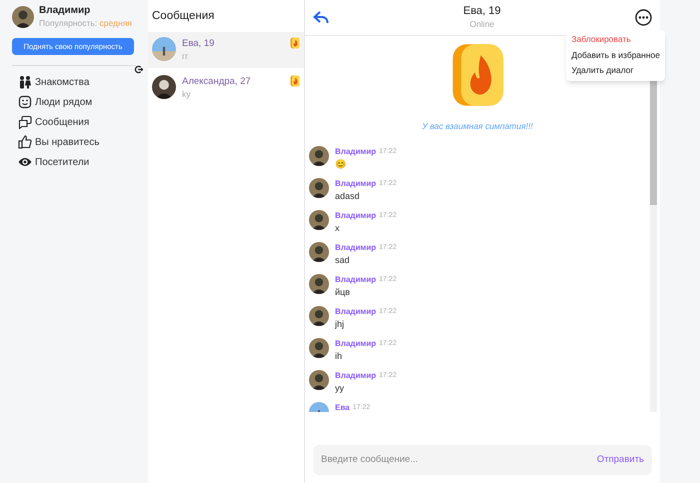 This screenshot has width=700, height=483. What do you see at coordinates (321, 17) in the screenshot?
I see `back-arrow-icon` at bounding box center [321, 17].